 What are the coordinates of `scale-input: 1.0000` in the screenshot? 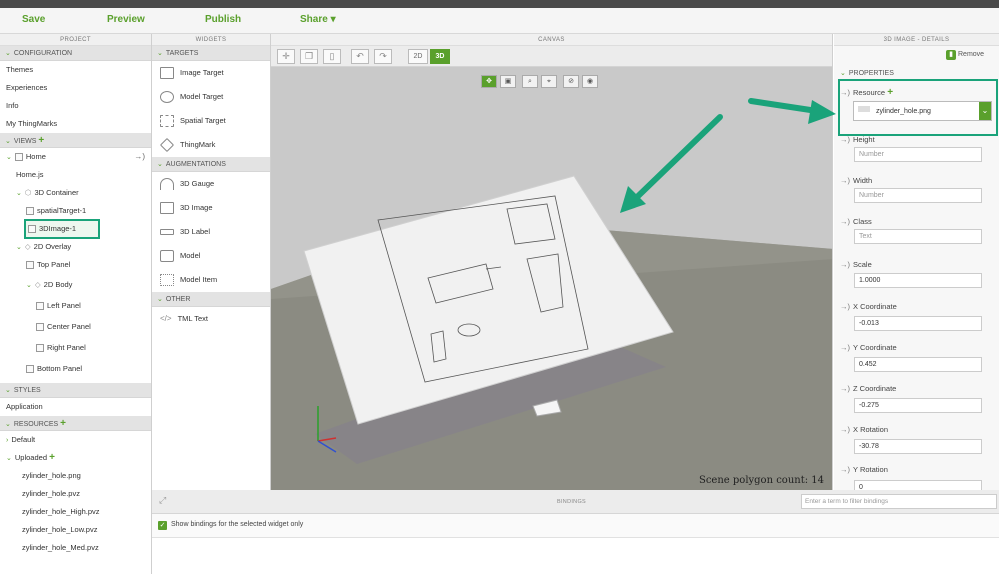 It's located at (918, 280).